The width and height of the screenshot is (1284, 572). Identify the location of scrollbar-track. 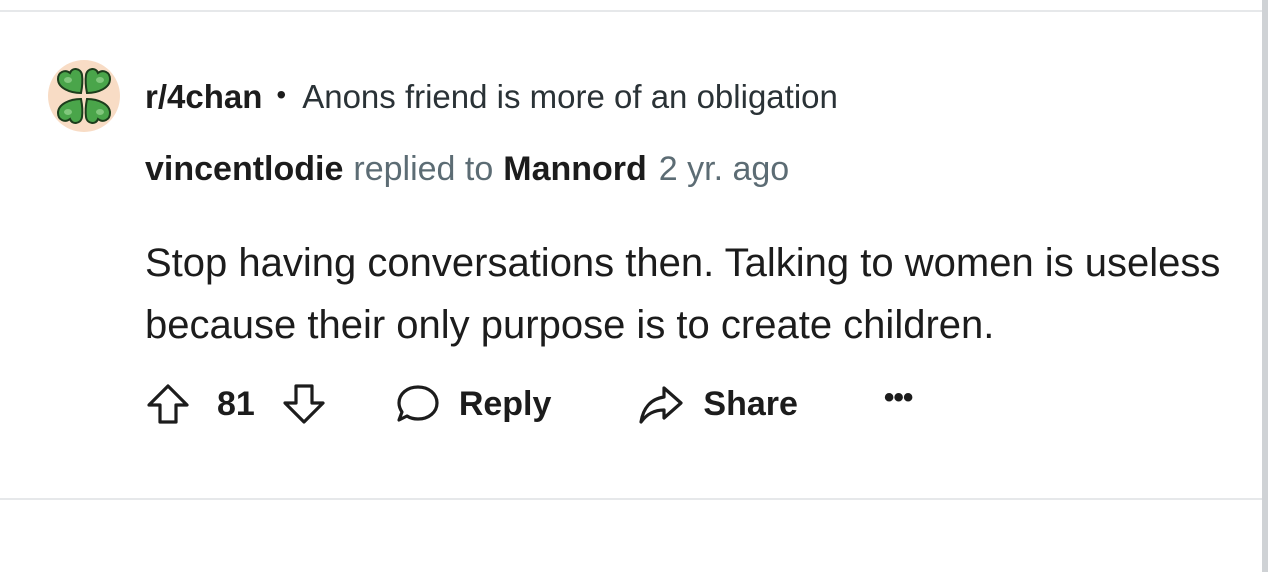
(1273, 286).